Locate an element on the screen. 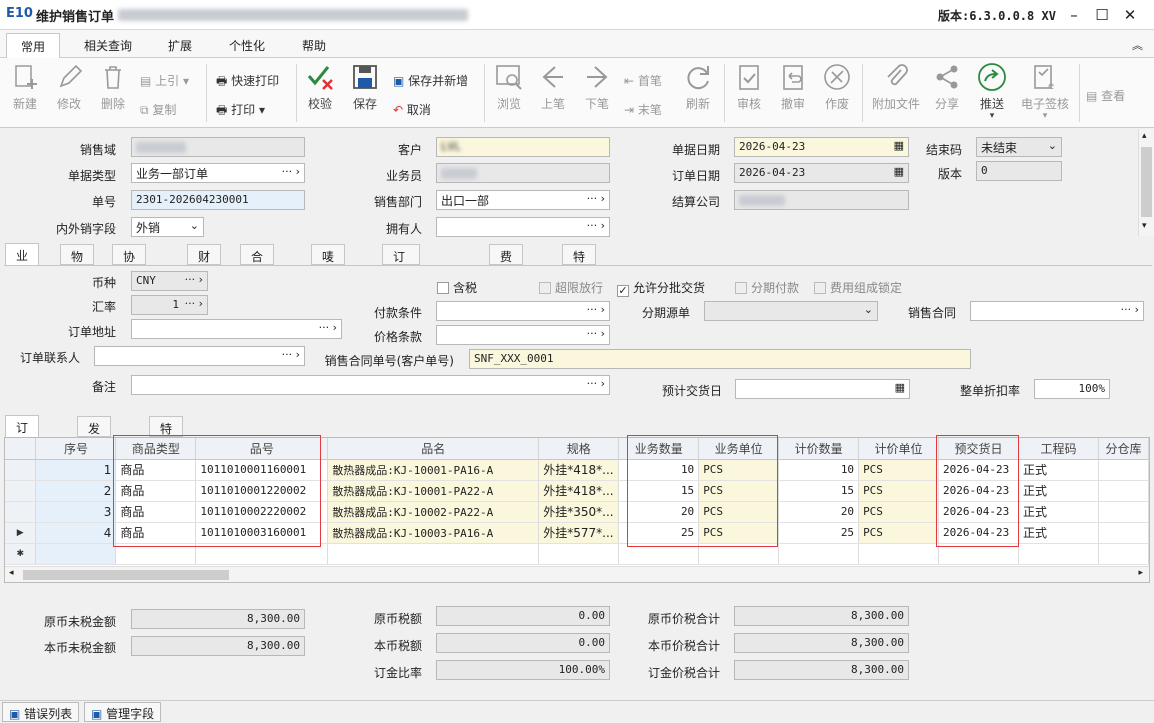  col-header-qty: 业务数量 is located at coordinates (659, 449).